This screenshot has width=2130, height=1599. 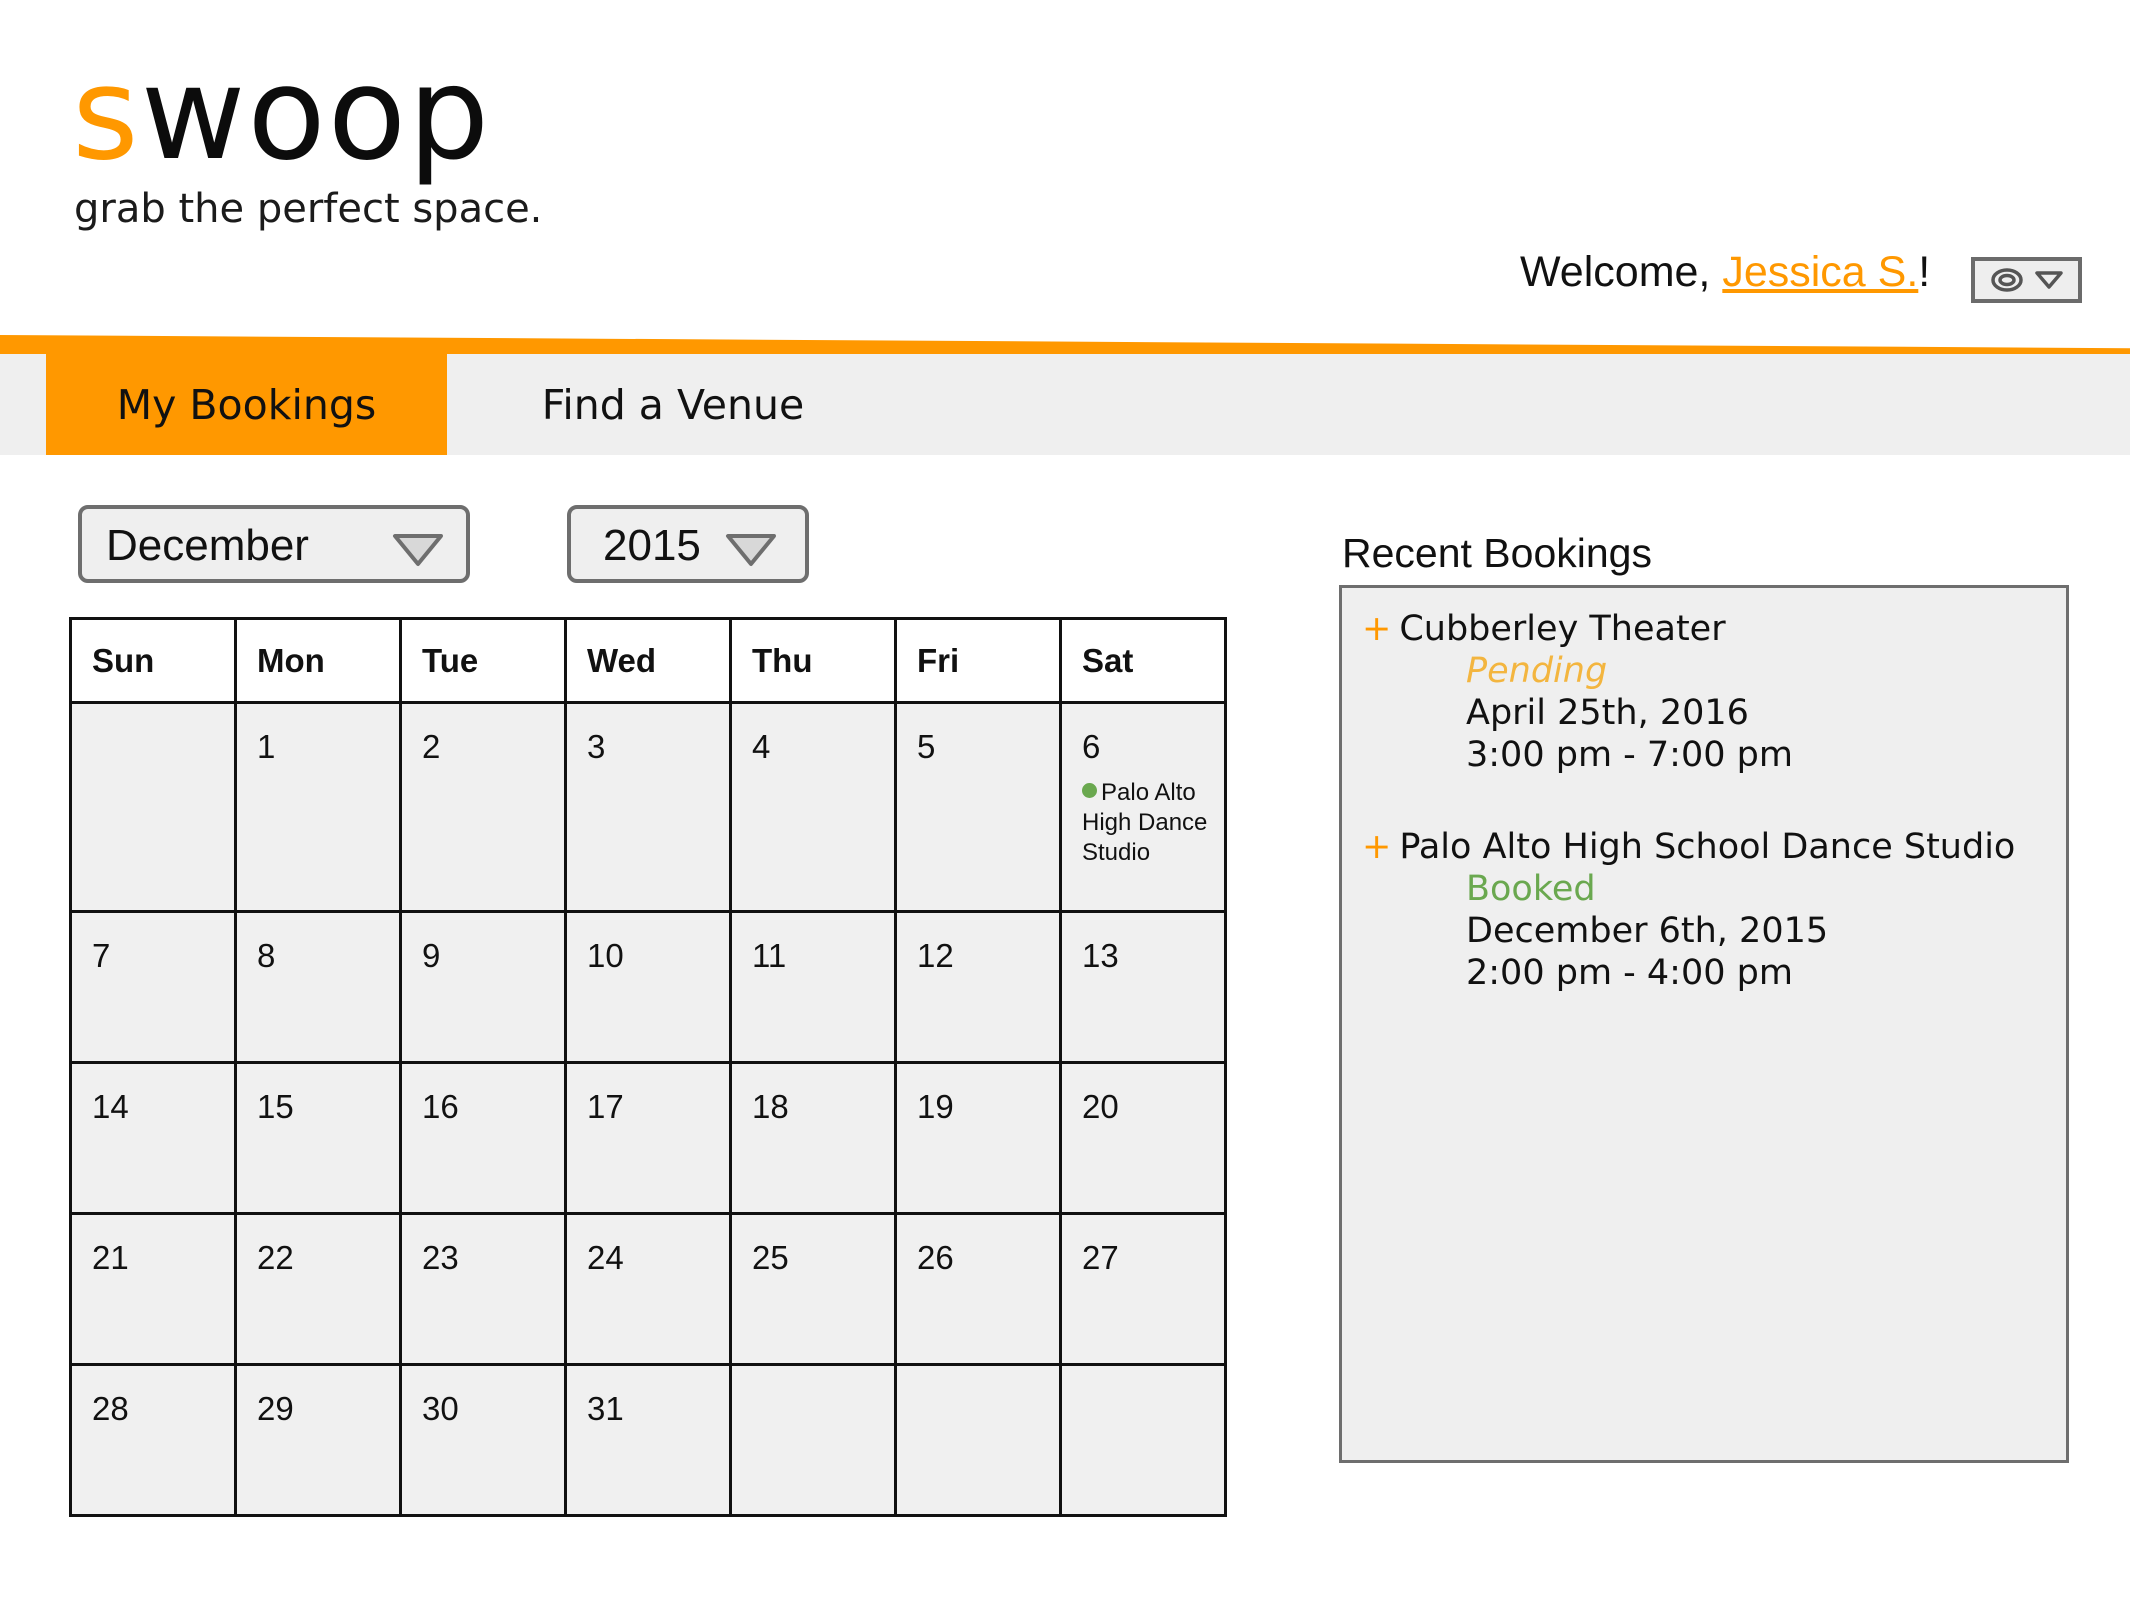 What do you see at coordinates (688, 544) in the screenshot?
I see `year-select: 2015` at bounding box center [688, 544].